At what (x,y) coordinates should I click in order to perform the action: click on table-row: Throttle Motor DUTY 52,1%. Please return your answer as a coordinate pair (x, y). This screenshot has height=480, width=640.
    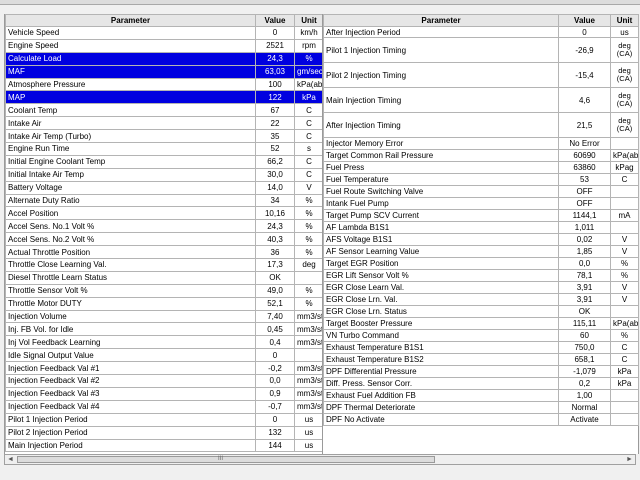
    Looking at the image, I should click on (164, 303).